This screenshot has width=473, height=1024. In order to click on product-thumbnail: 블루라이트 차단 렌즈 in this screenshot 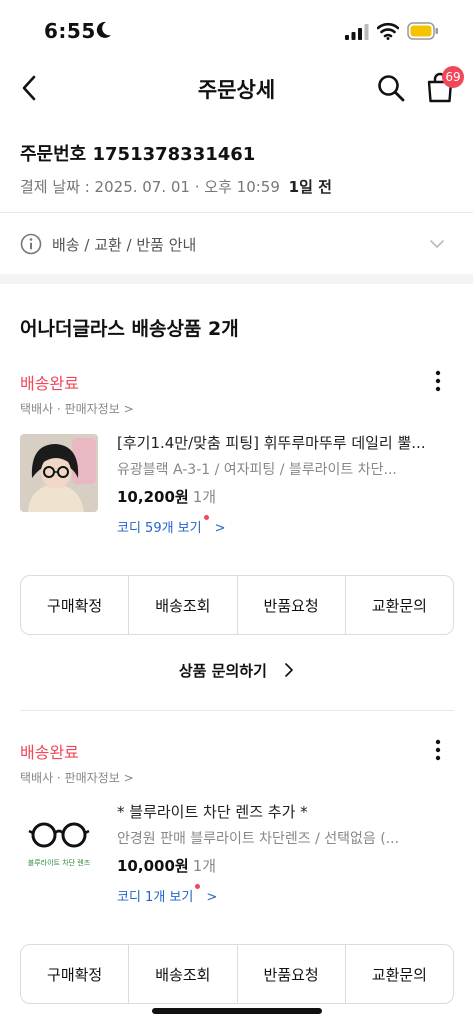, I will do `click(59, 842)`.